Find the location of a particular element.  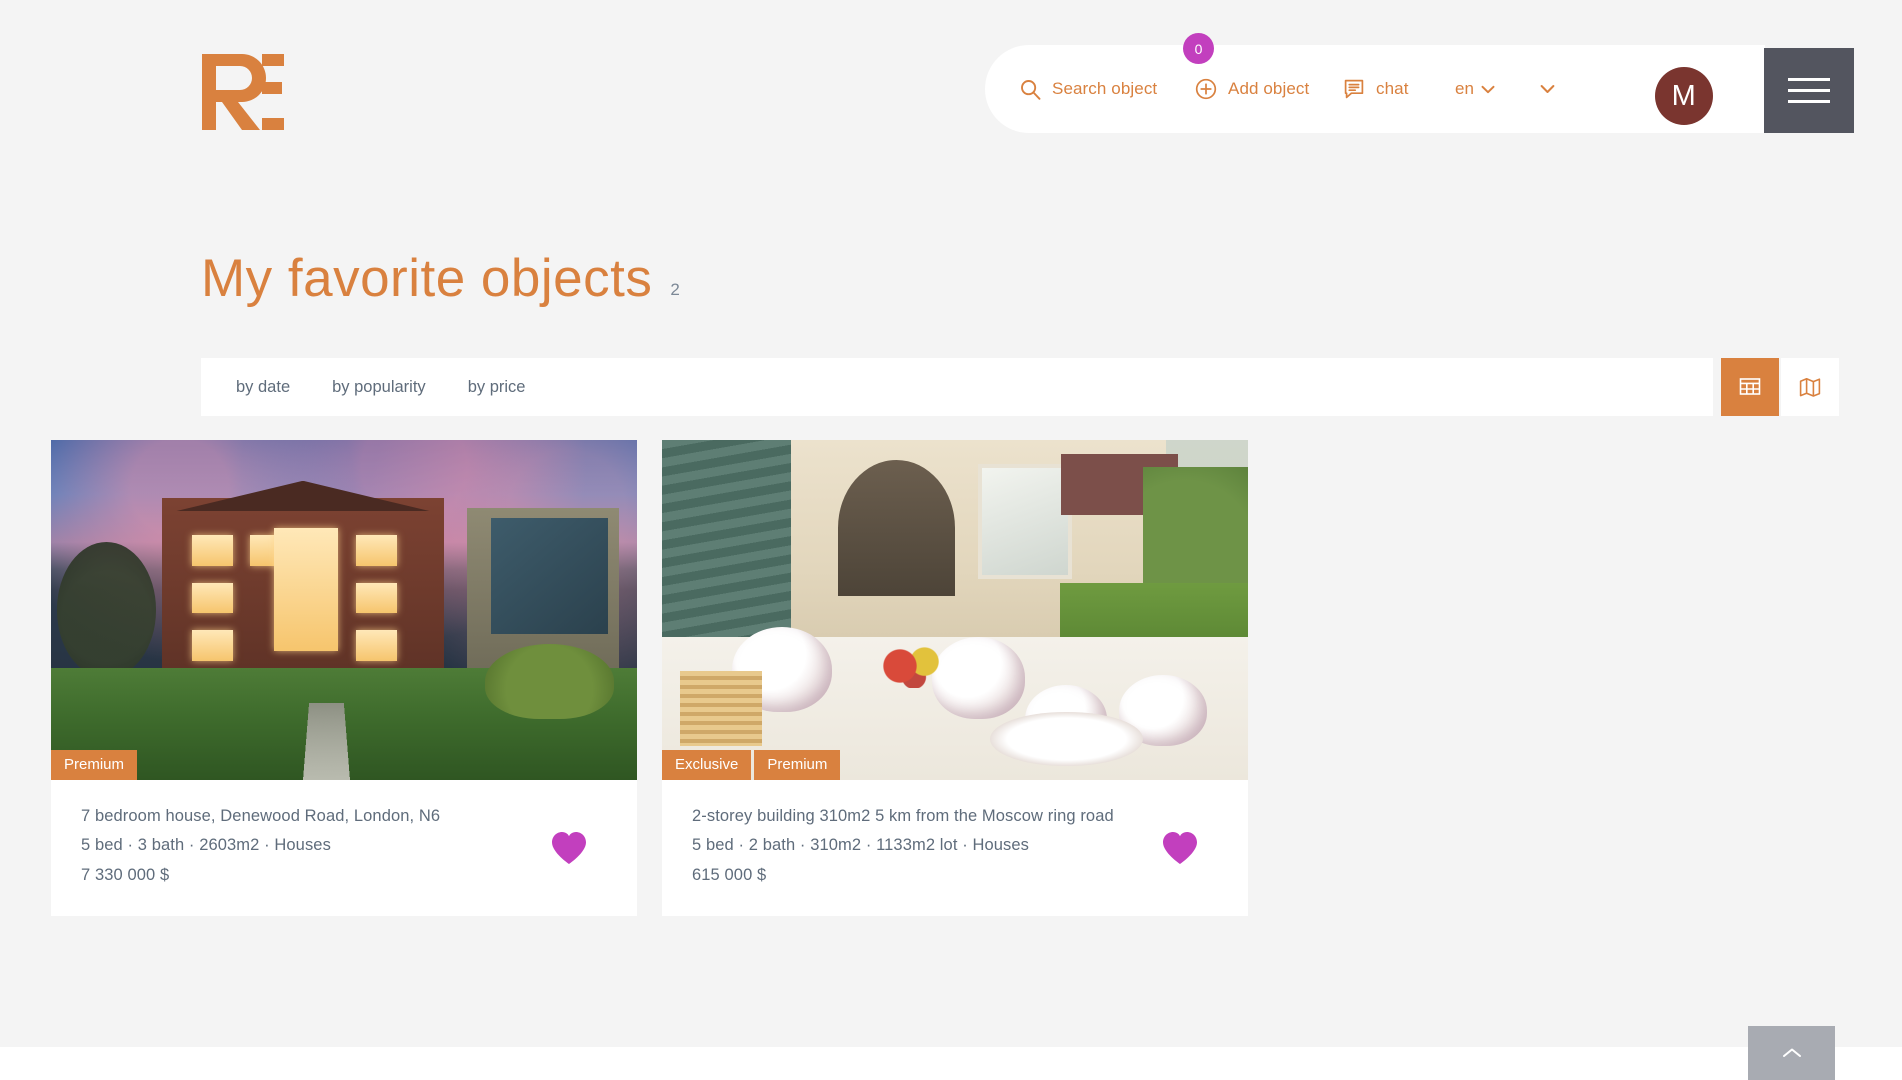

nav-chat-label: chat is located at coordinates (1392, 88).